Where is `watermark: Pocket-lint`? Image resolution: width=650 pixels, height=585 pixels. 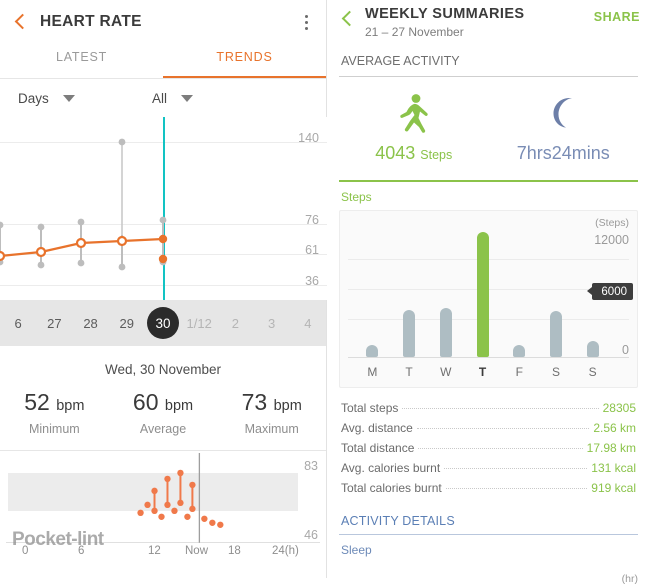
watermark: Pocket-lint is located at coordinates (58, 539).